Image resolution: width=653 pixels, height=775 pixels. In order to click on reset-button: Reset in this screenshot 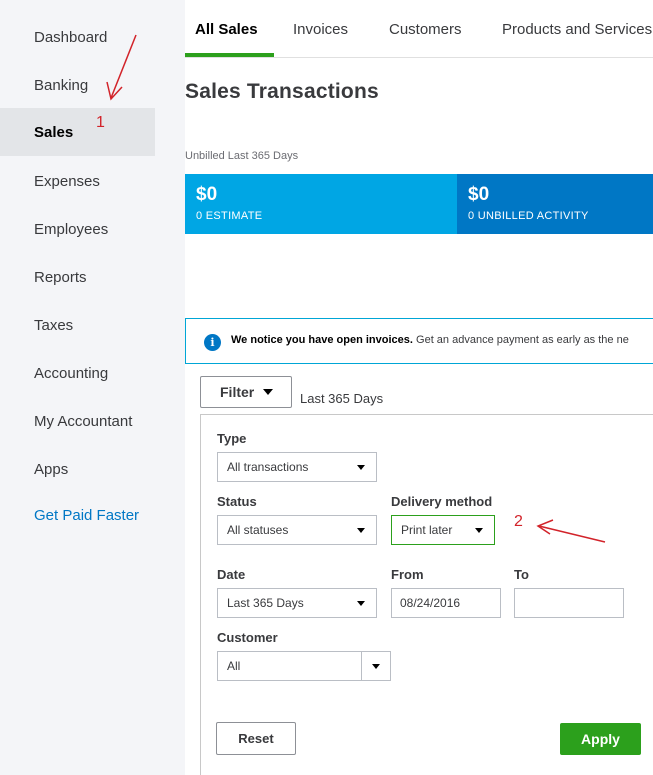, I will do `click(256, 738)`.